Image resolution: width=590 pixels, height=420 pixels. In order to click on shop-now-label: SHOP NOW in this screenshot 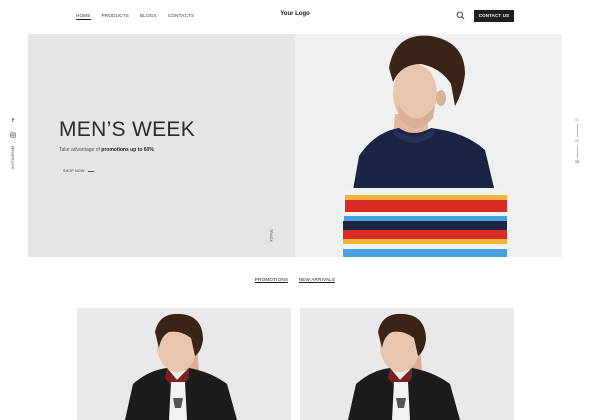, I will do `click(74, 171)`.